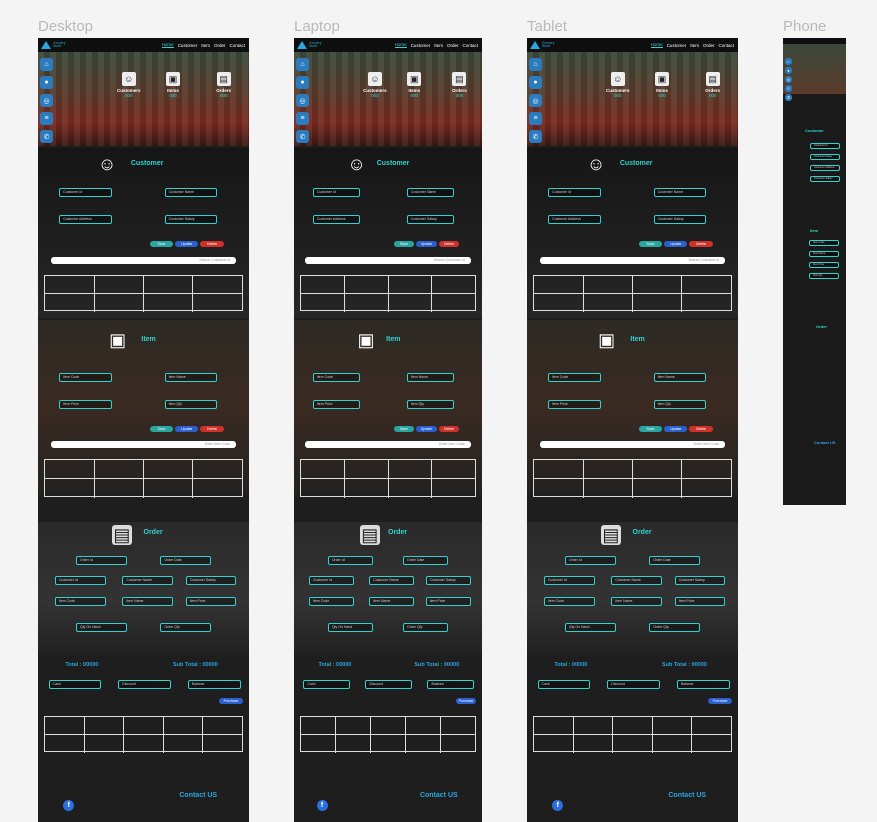  What do you see at coordinates (825, 179) in the screenshot?
I see `phone-customer-field: Customer Salary` at bounding box center [825, 179].